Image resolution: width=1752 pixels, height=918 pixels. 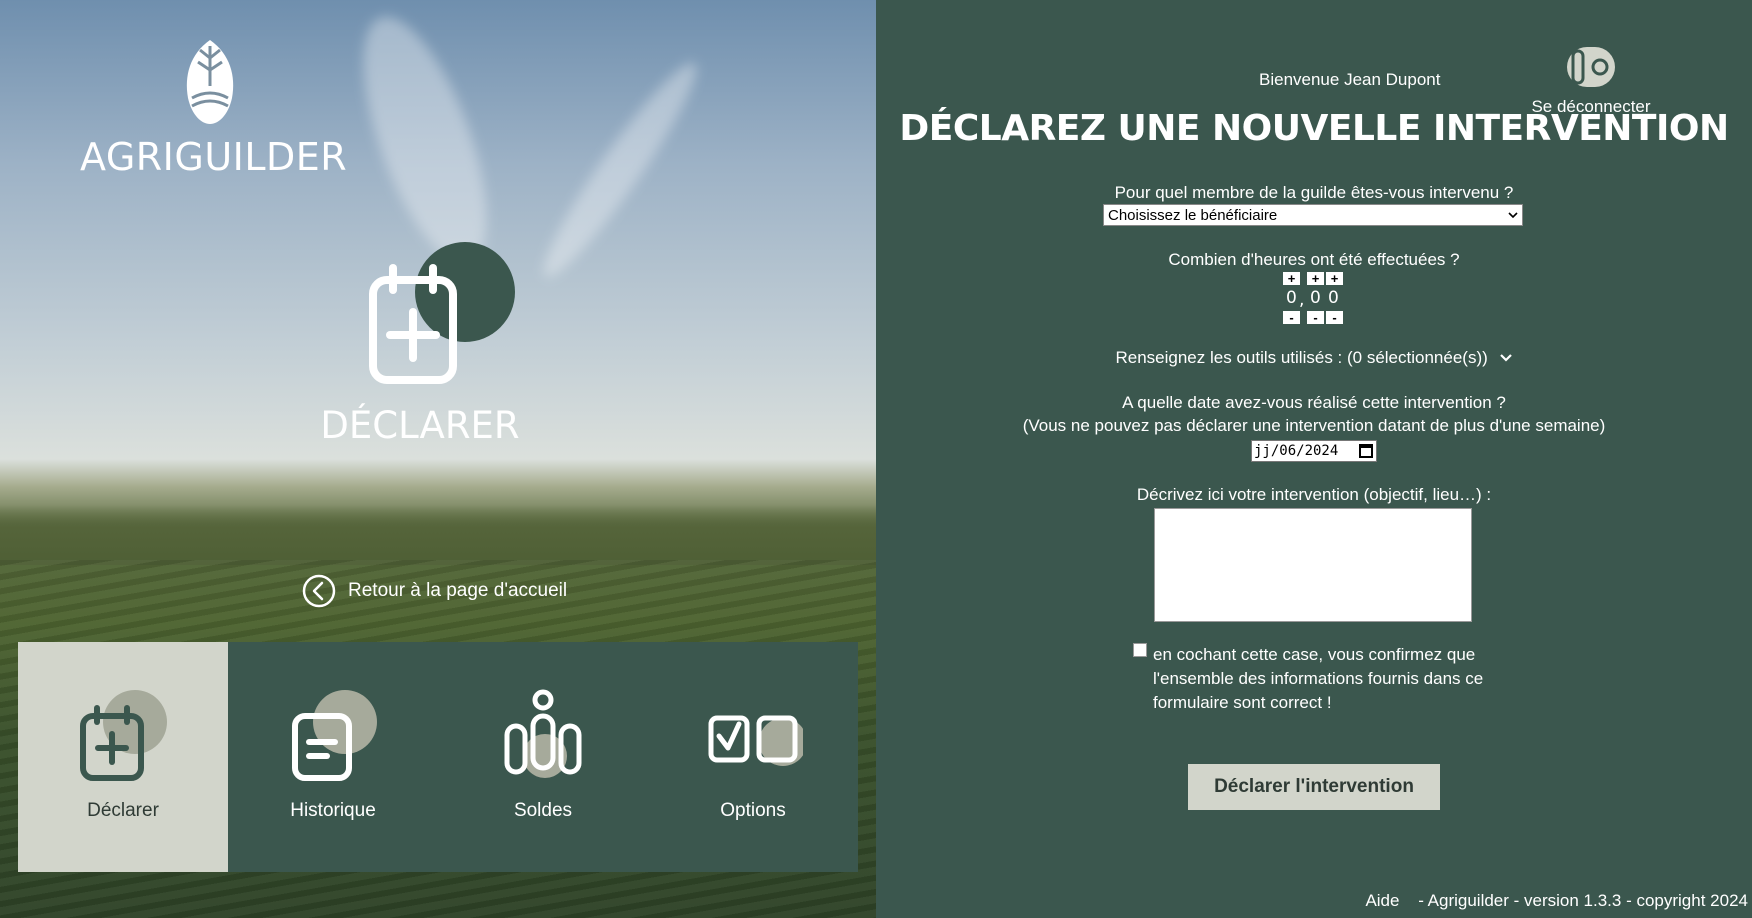 I want to click on nav-item-declarer: Déclarer, so click(x=123, y=757).